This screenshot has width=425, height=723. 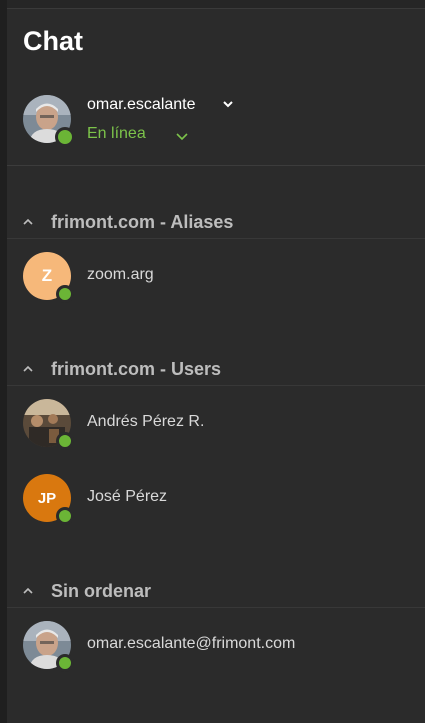 I want to click on contact-item: omar.escalante@frimont.com, so click(x=224, y=646).